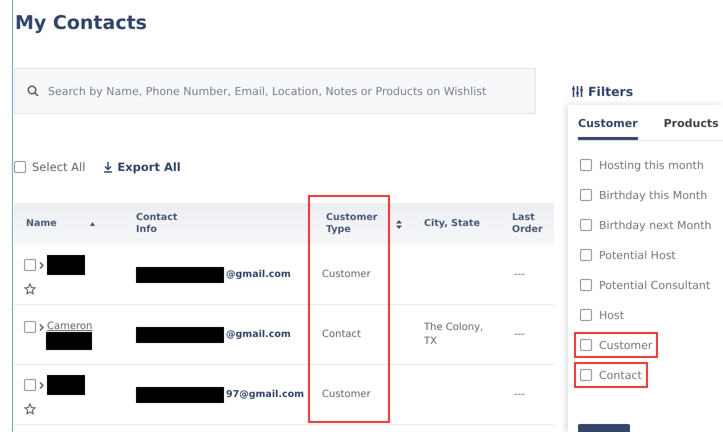 Image resolution: width=723 pixels, height=432 pixels. I want to click on filter-option-label: Host, so click(611, 315).